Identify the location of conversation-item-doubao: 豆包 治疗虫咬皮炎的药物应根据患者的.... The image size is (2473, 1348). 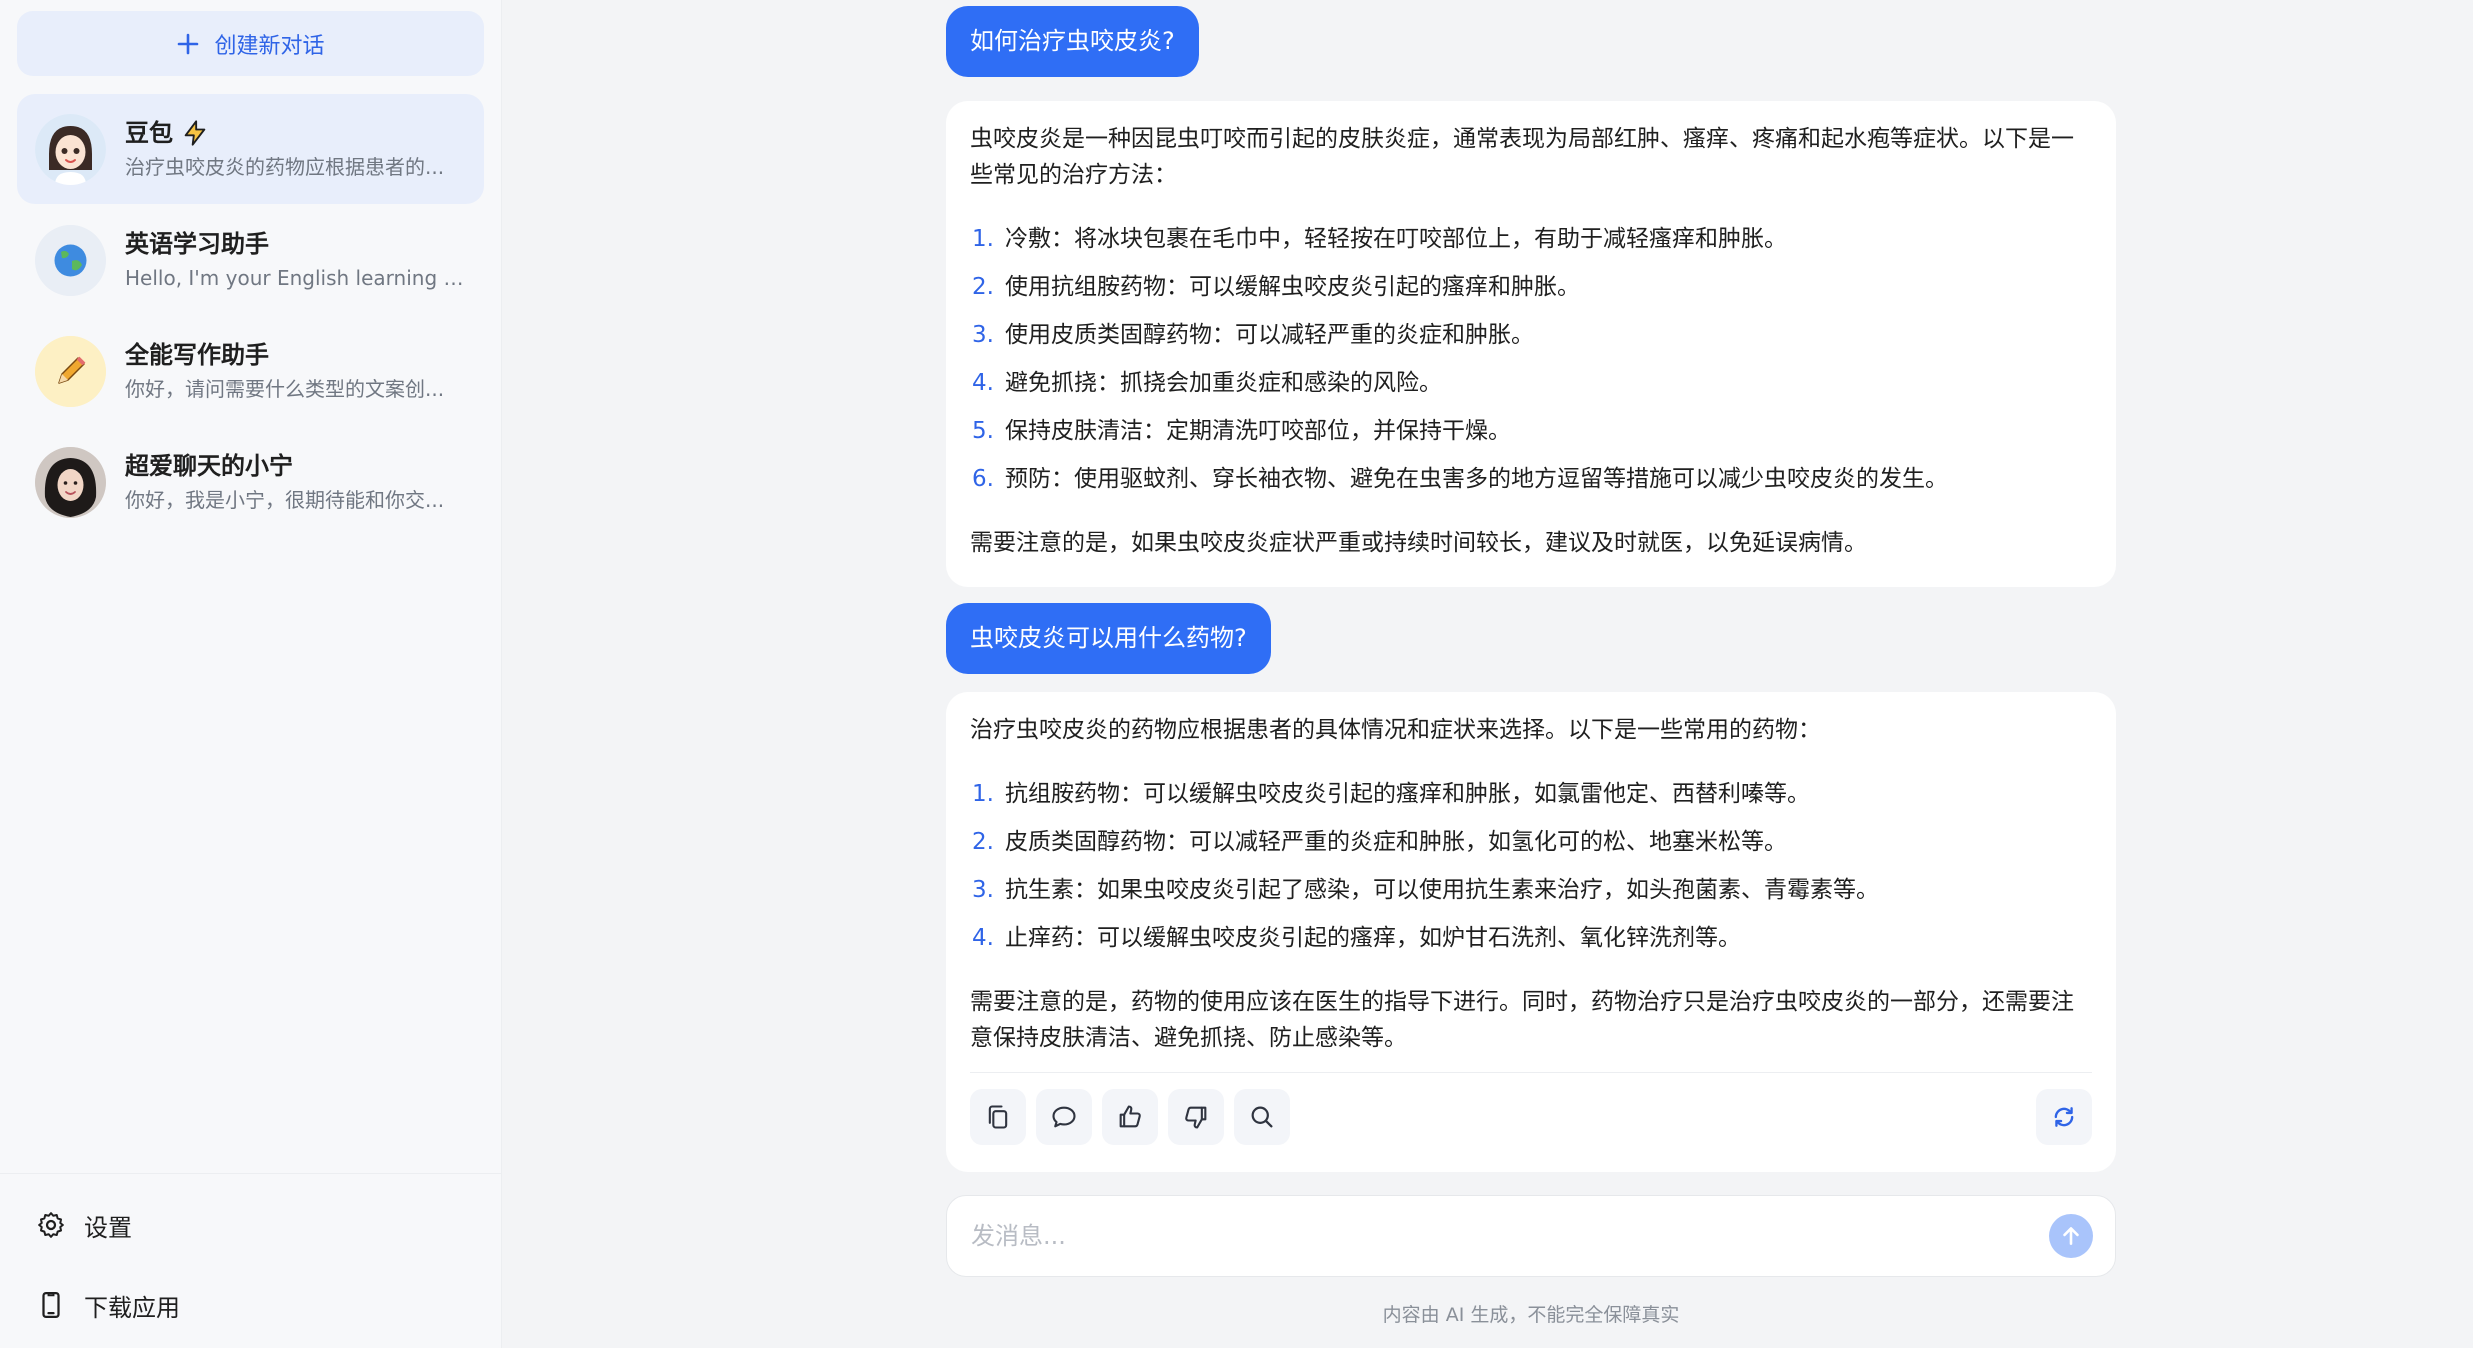
(250, 149).